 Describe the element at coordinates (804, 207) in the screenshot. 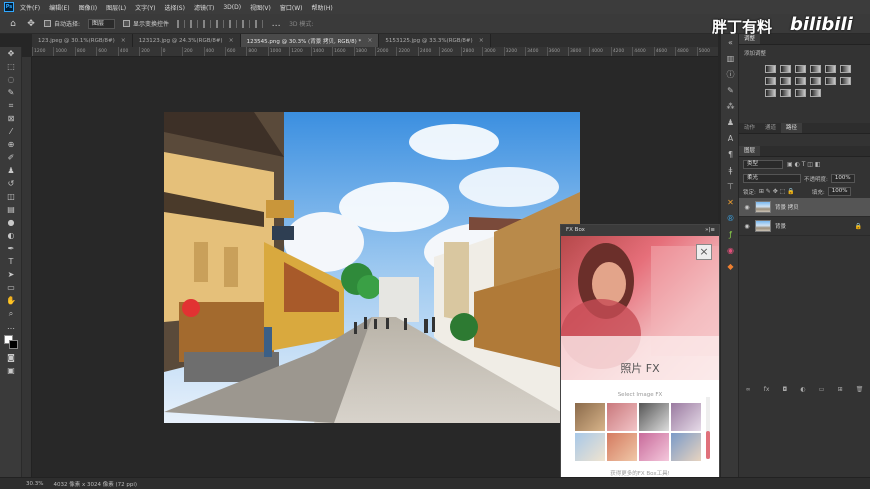

I see `layer-row: ◉ 背景 拷贝` at that location.